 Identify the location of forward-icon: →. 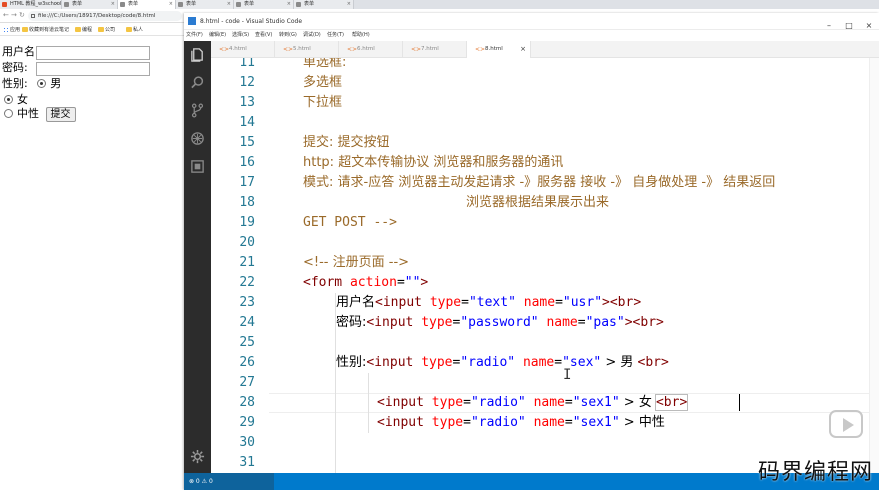
(14, 15).